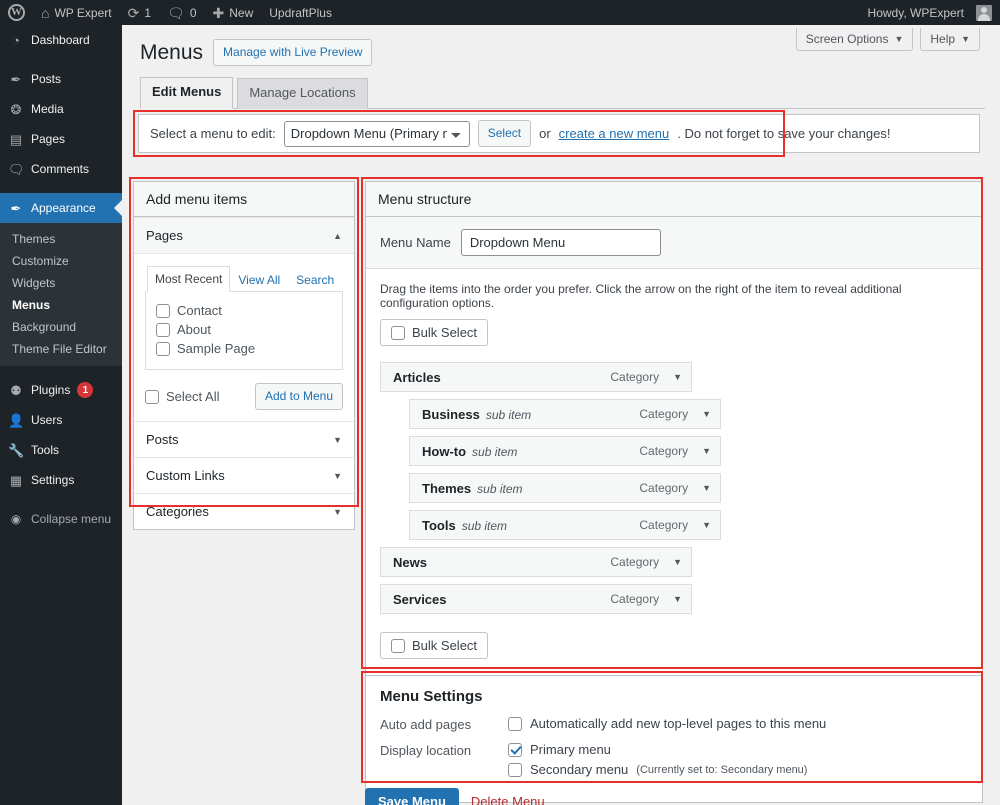  I want to click on menu-item-name: Themes, so click(447, 488).